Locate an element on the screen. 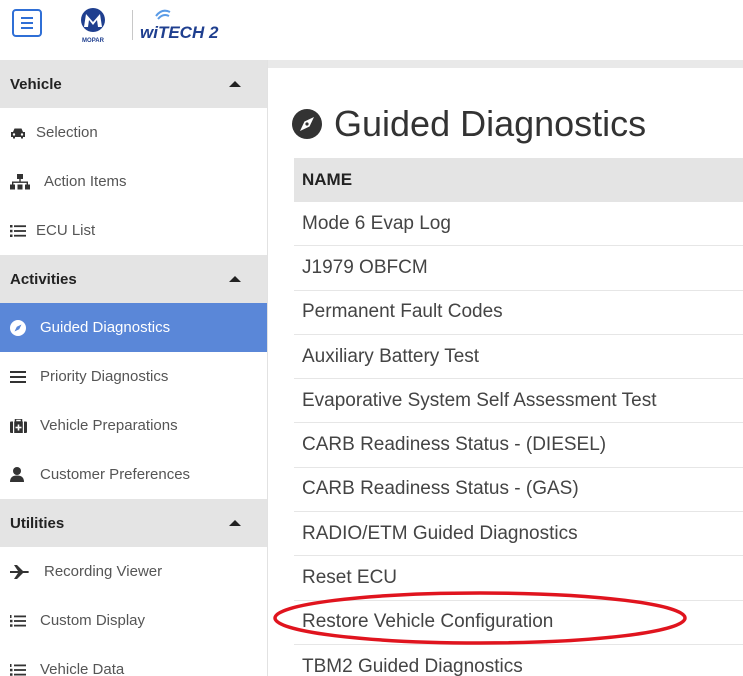 The image size is (743, 676). table-row: CARB Readiness Status - (GAS) is located at coordinates (518, 490).